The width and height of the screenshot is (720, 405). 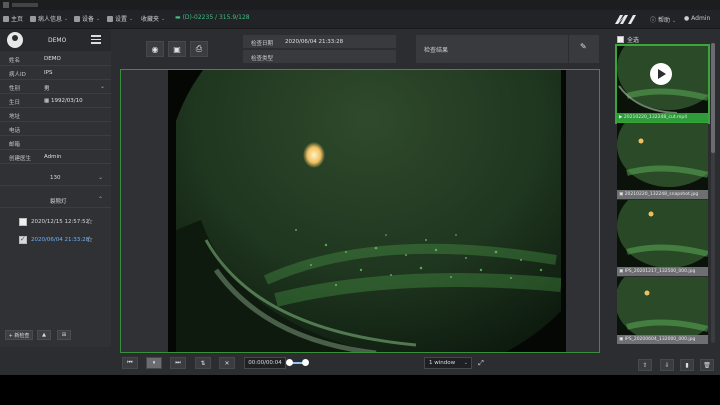 What do you see at coordinates (60, 222) in the screenshot?
I see `record-date: 2020/12/15 12:57:52` at bounding box center [60, 222].